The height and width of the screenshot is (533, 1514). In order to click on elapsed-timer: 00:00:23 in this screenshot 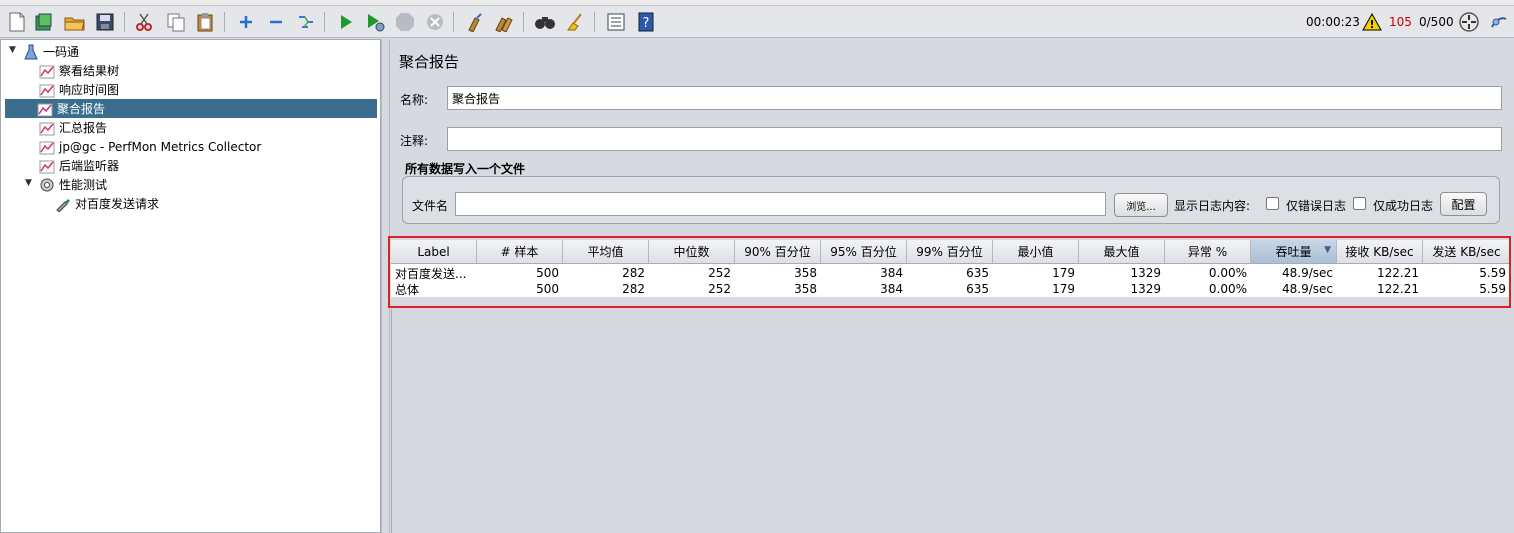, I will do `click(1333, 22)`.